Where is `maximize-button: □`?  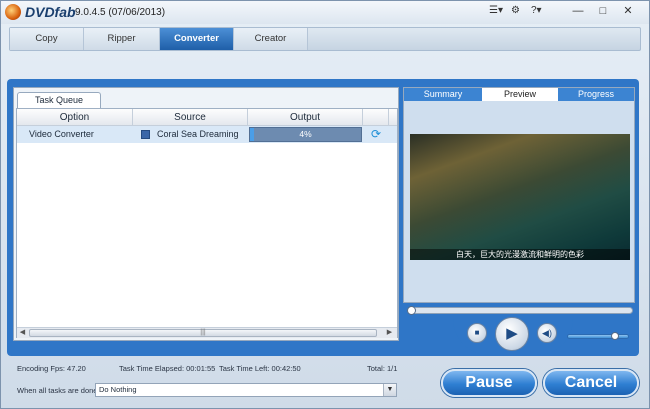
maximize-button: □ is located at coordinates (603, 11).